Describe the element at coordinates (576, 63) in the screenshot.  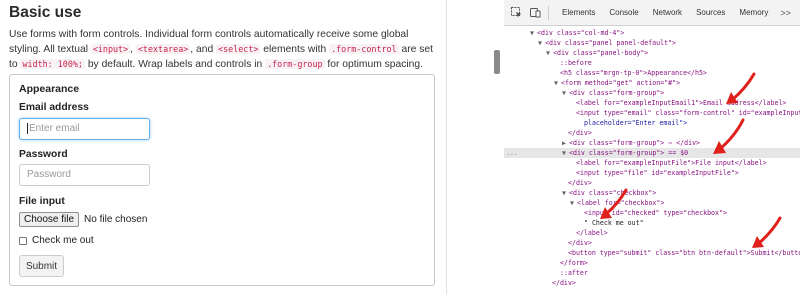
I see `dom-text: ::before` at that location.